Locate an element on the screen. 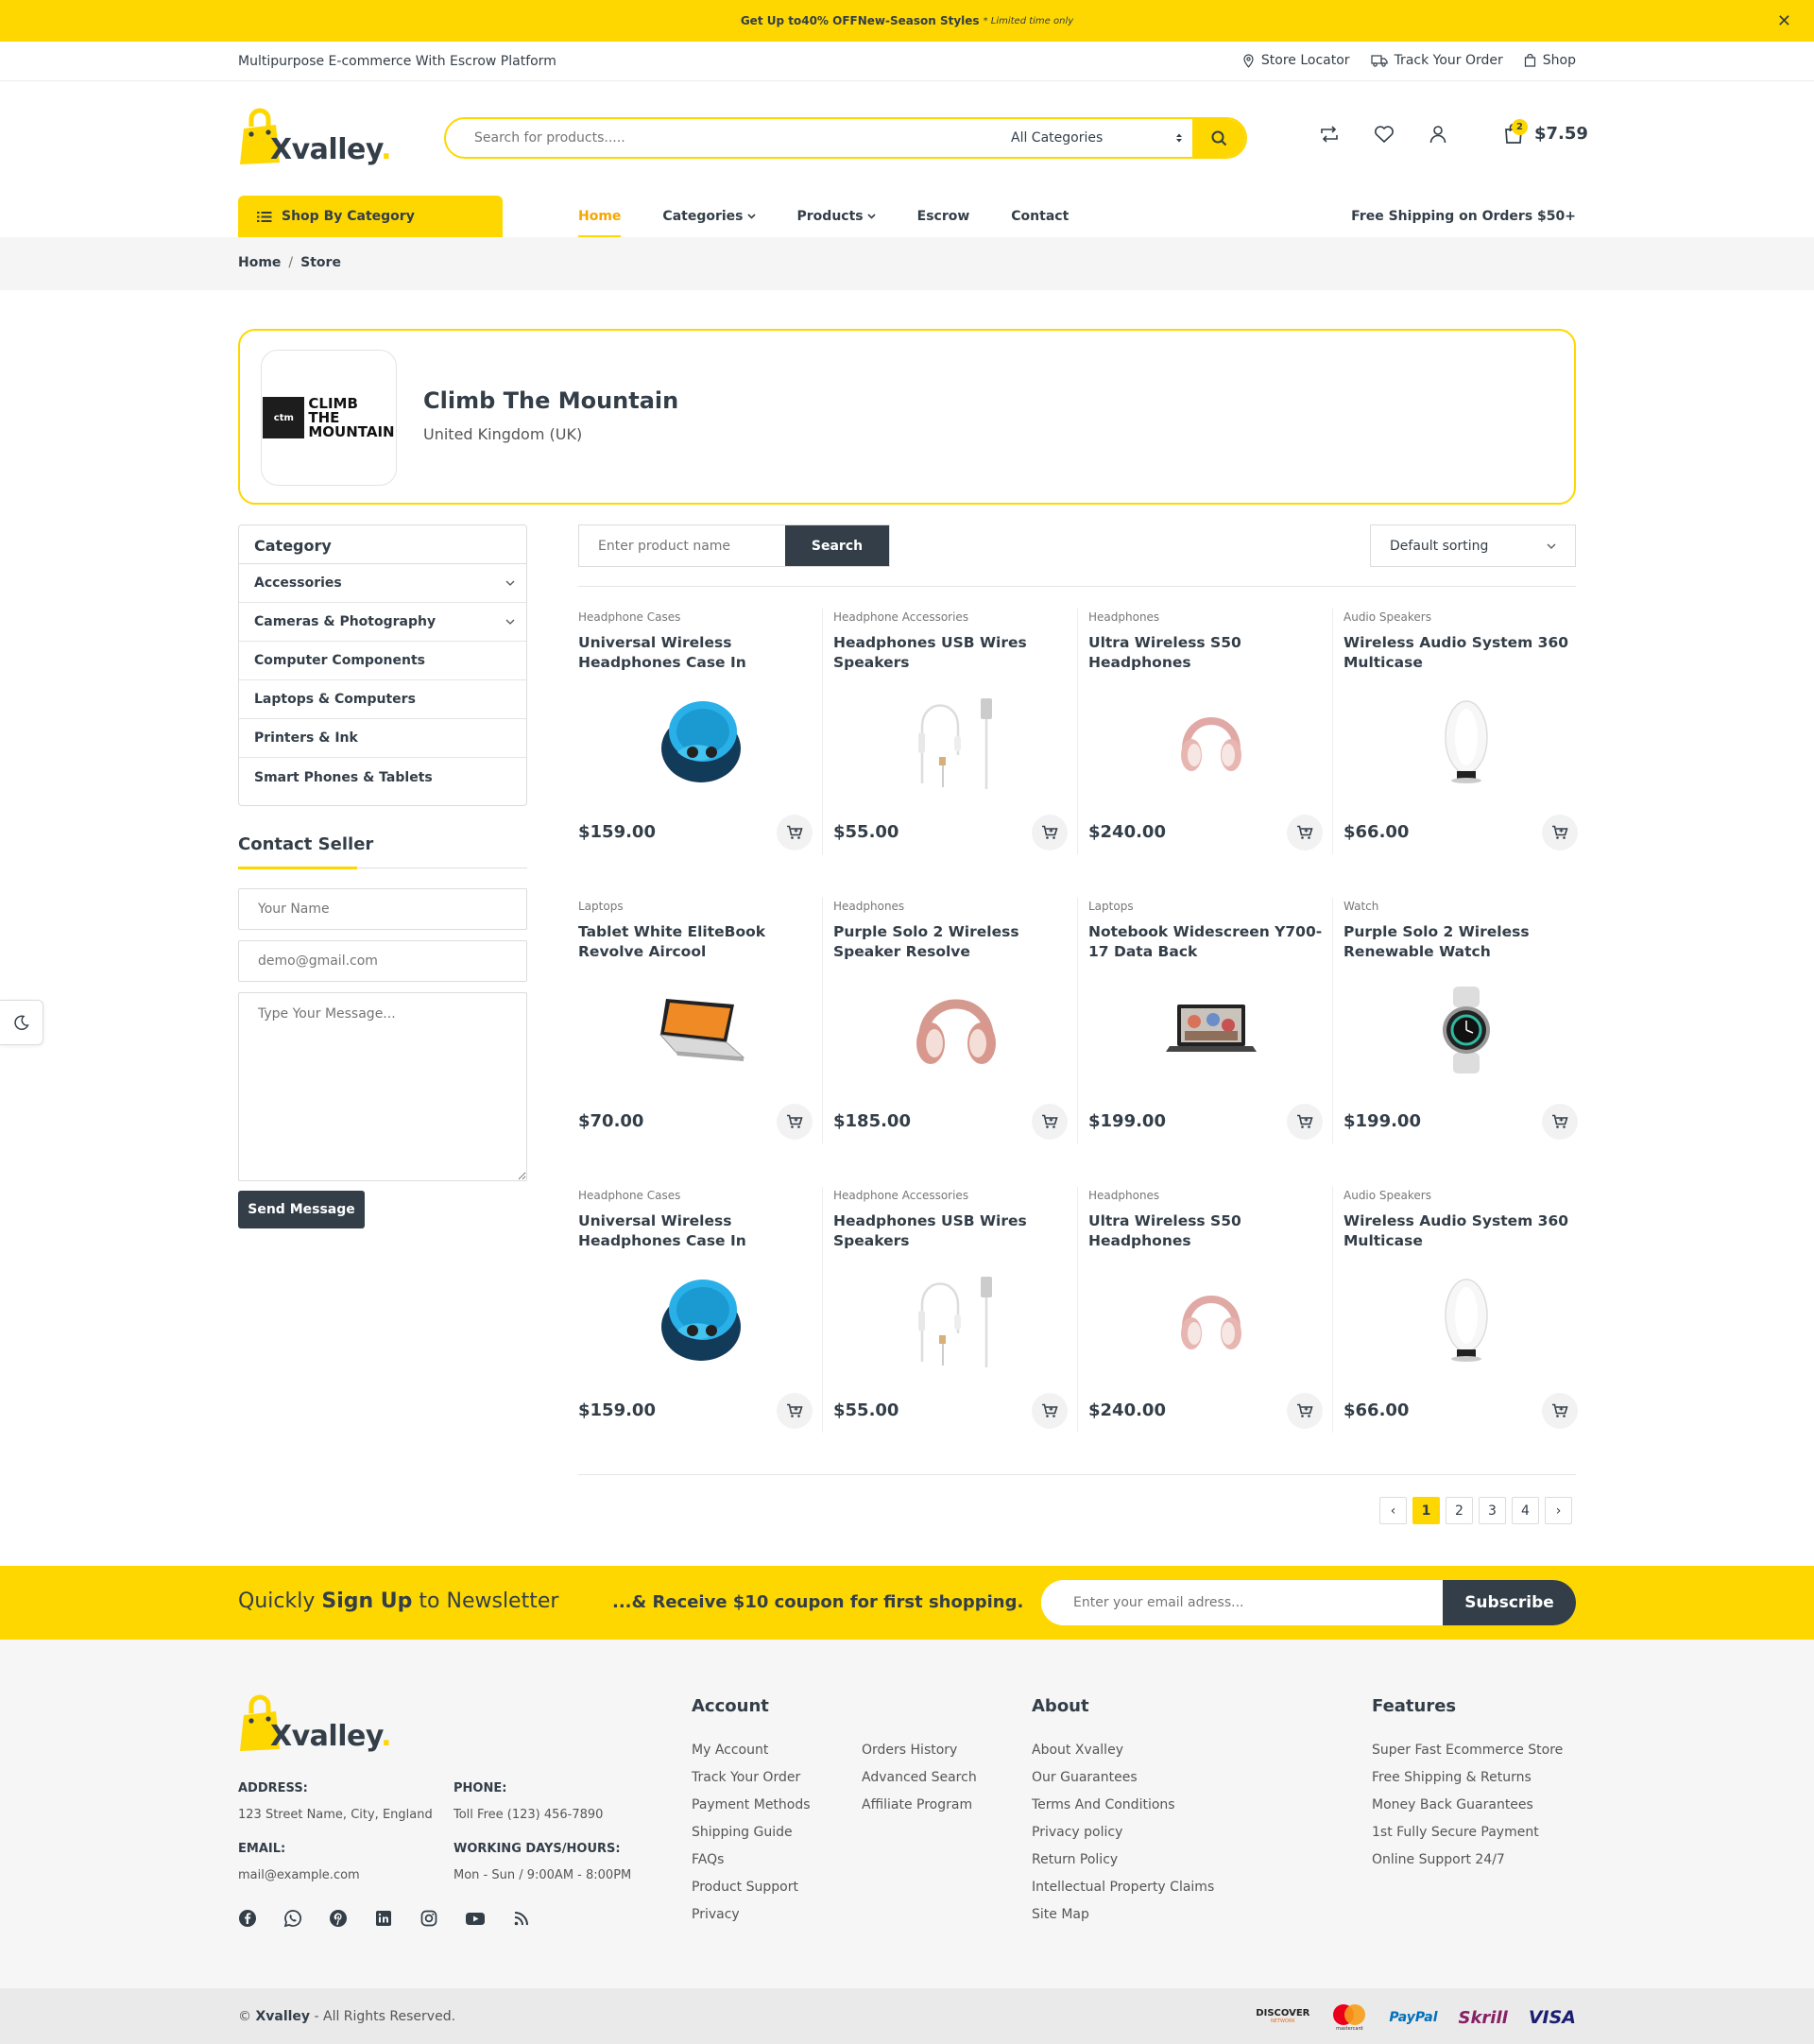 The width and height of the screenshot is (1814, 2044). product-name: Wireless Audio System 360 Multicase is located at coordinates (1464, 653).